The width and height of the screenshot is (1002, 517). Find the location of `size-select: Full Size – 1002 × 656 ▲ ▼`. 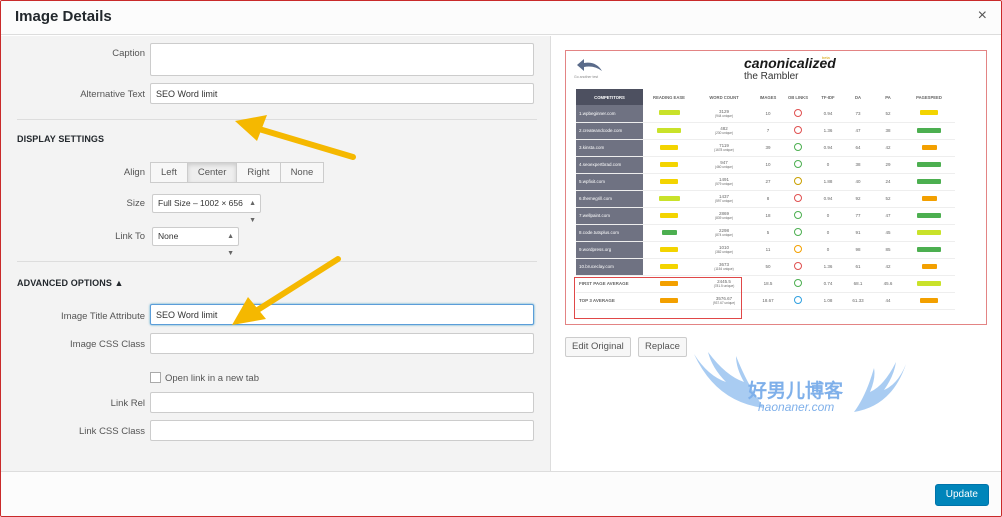

size-select: Full Size – 1002 × 656 ▲ ▼ is located at coordinates (206, 209).